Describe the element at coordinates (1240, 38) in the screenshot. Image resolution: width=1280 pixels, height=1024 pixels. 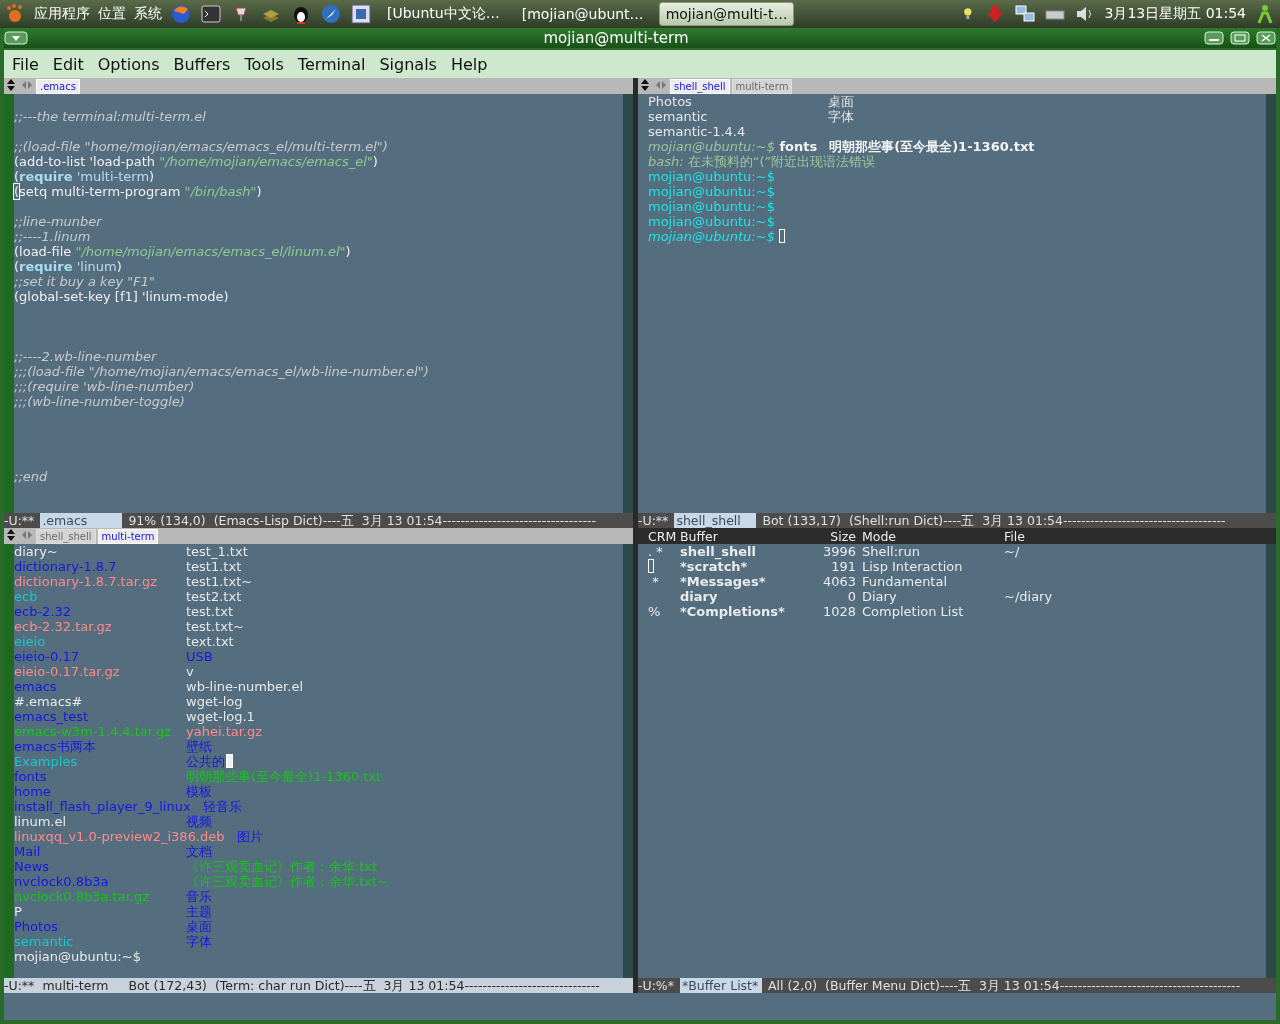
I see `maximize-icon` at that location.